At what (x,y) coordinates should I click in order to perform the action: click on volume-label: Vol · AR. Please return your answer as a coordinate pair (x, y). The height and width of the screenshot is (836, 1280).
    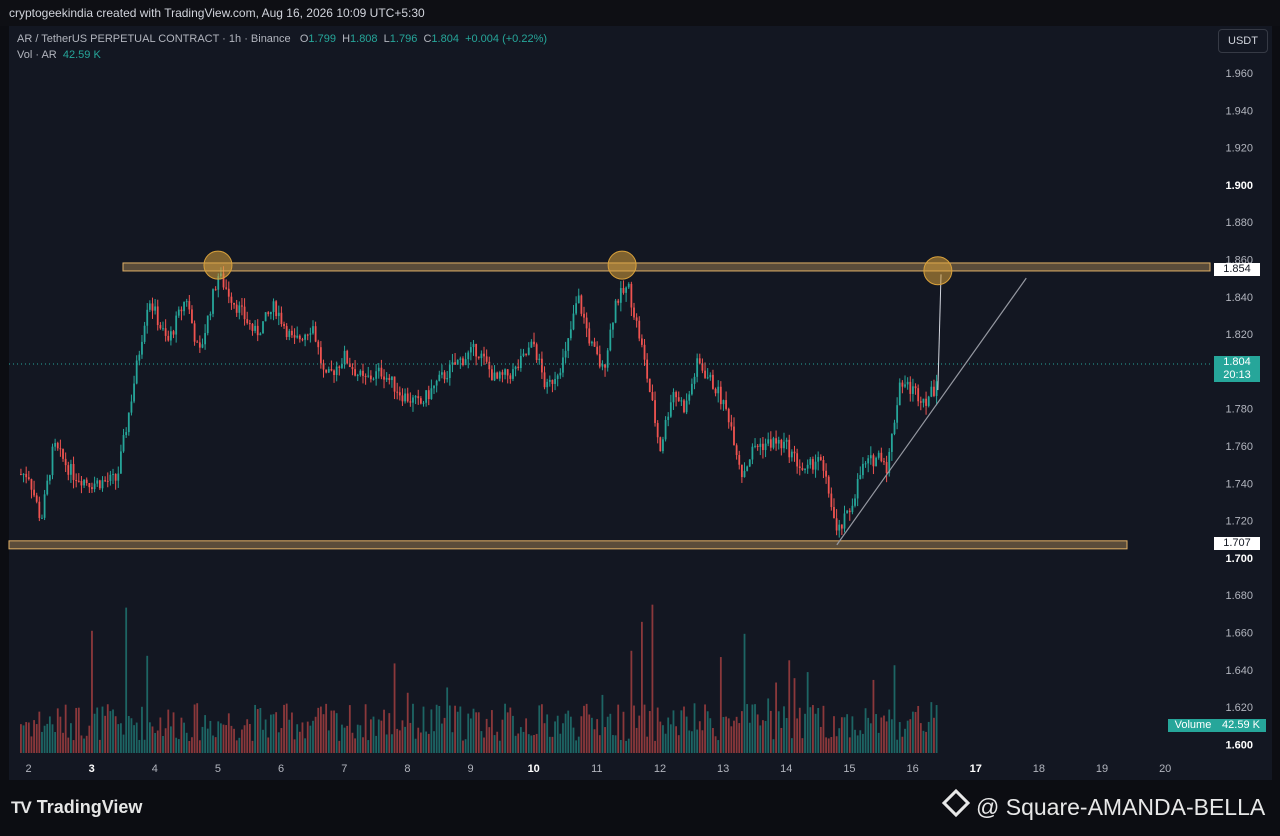
    Looking at the image, I should click on (37, 55).